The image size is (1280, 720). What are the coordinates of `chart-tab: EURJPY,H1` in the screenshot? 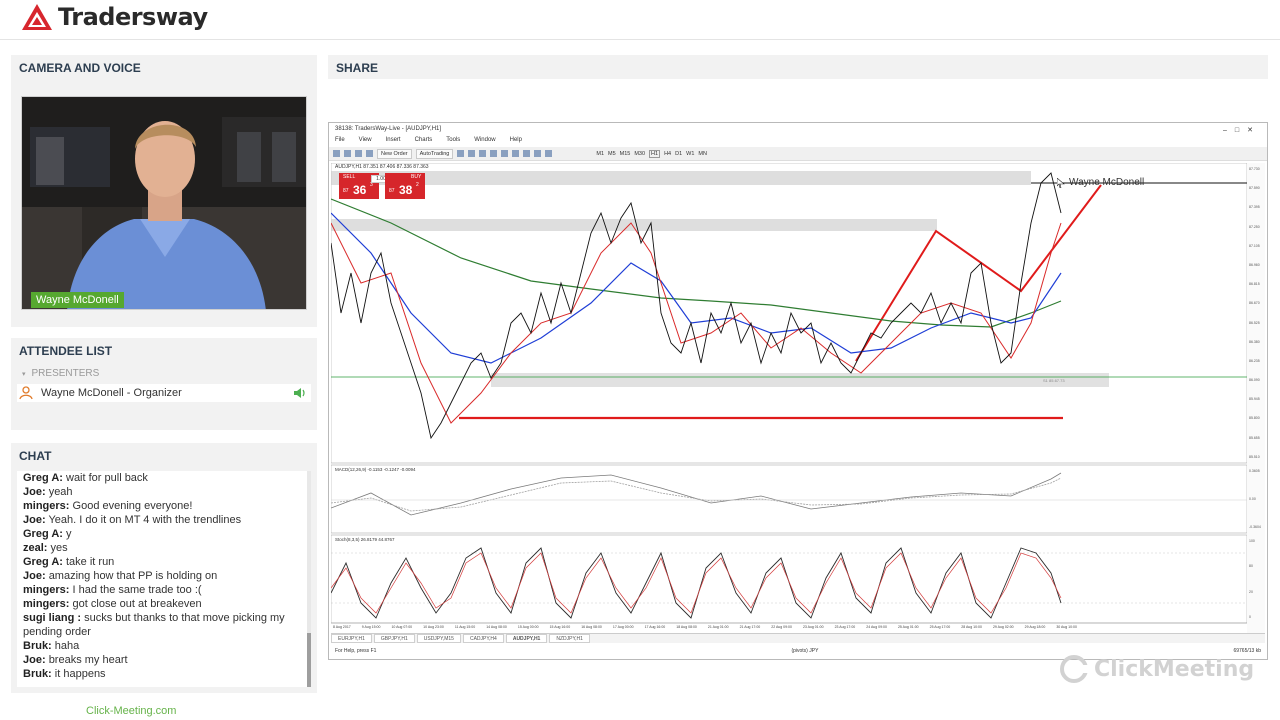 It's located at (351, 638).